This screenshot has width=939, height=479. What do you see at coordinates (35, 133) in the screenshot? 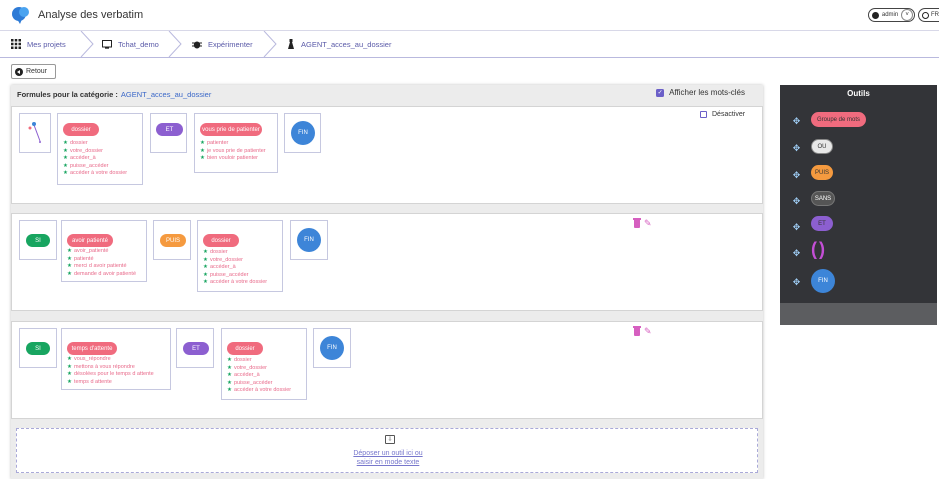
I see `drag-handle-tile` at bounding box center [35, 133].